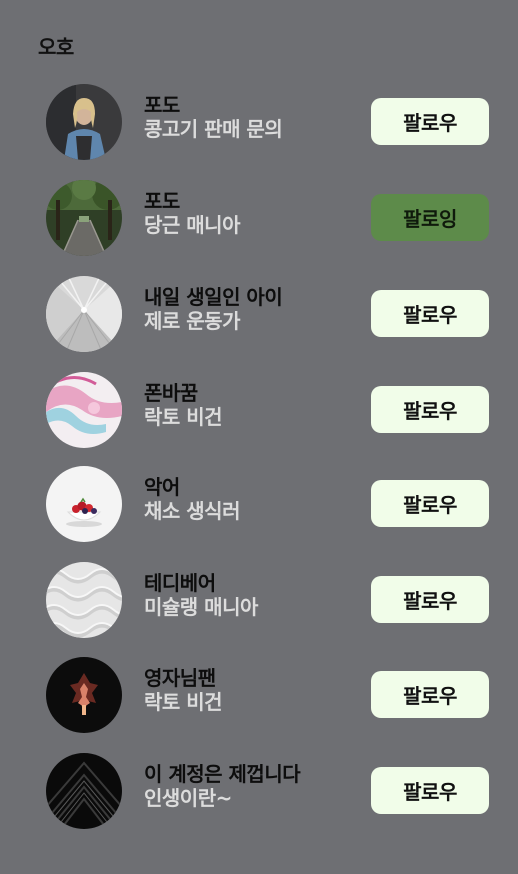 The width and height of the screenshot is (518, 874). I want to click on user-row: 포도 당근 매니아 팔로잉, so click(259, 218).